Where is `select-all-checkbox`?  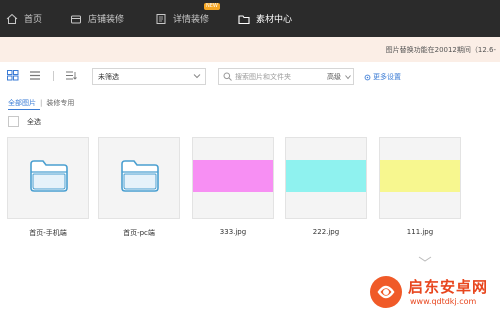
select-all-checkbox is located at coordinates (13, 121).